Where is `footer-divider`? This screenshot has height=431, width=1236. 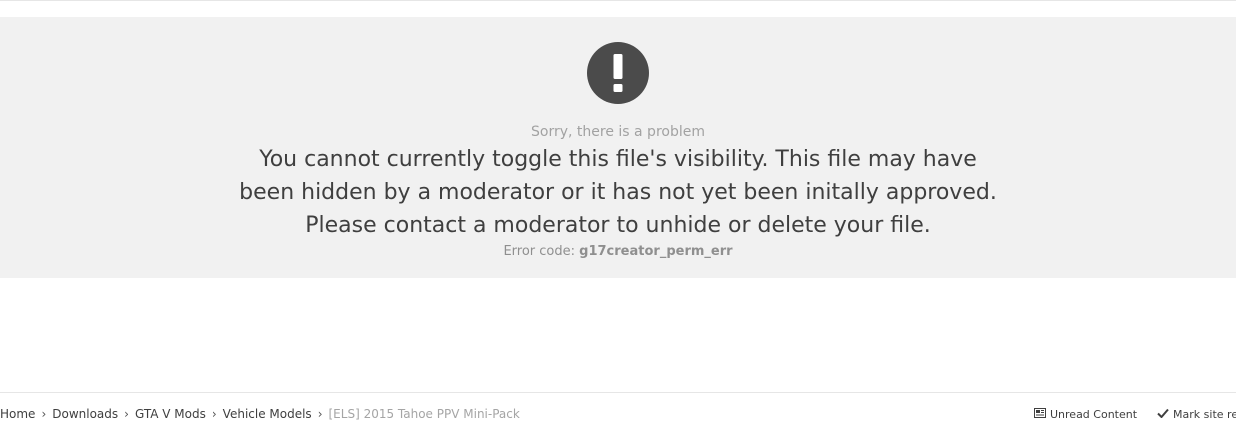 footer-divider is located at coordinates (618, 392).